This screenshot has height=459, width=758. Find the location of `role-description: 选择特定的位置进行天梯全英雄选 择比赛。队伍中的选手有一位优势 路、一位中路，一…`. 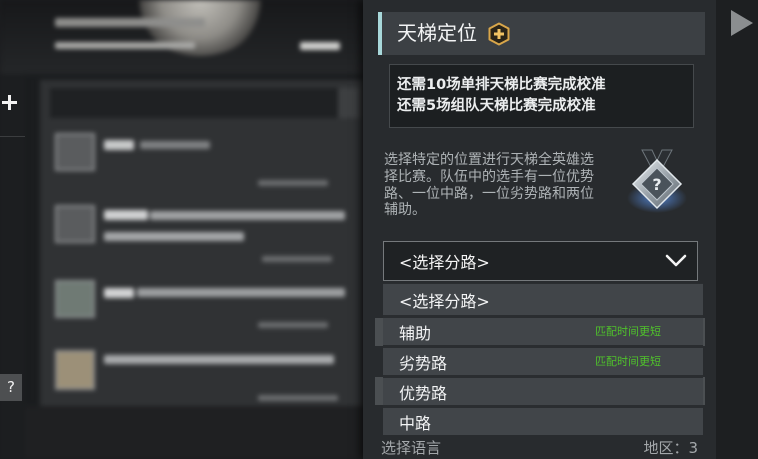

role-description: 选择特定的位置进行天梯全英雄选 择比赛。队伍中的选手有一位优势 路、一位中路，一… is located at coordinates (489, 185).